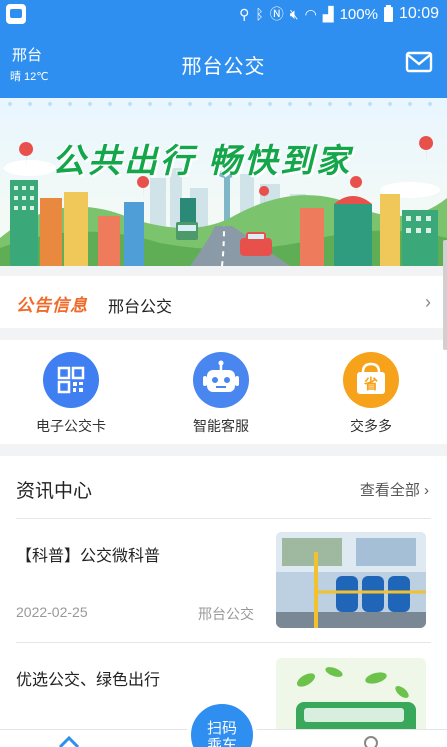 The height and width of the screenshot is (747, 447). Describe the element at coordinates (418, 13) in the screenshot. I see `clock: 10:09` at that location.